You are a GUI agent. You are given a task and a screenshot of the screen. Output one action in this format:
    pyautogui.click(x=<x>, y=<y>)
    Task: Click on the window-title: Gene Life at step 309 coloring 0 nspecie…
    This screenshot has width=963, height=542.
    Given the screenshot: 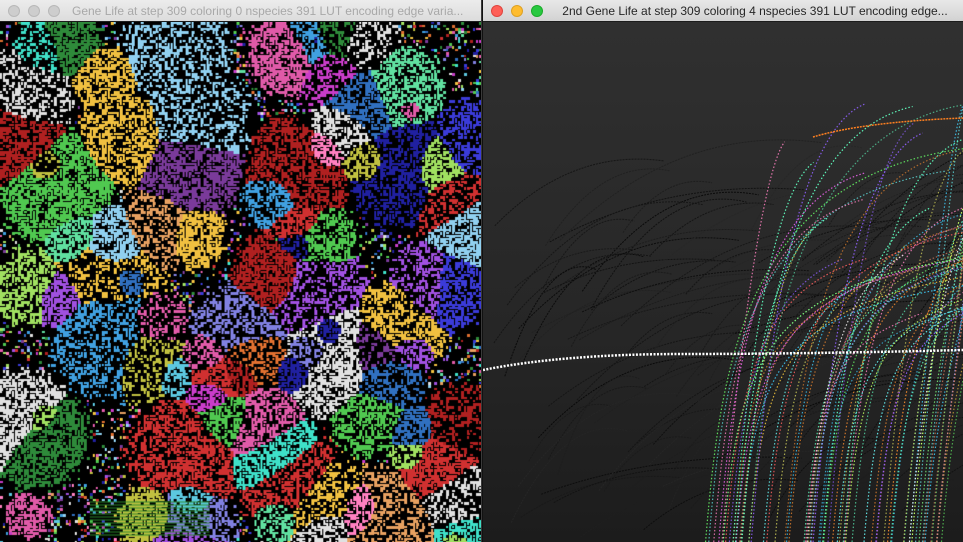 What is the action you would take?
    pyautogui.click(x=268, y=10)
    